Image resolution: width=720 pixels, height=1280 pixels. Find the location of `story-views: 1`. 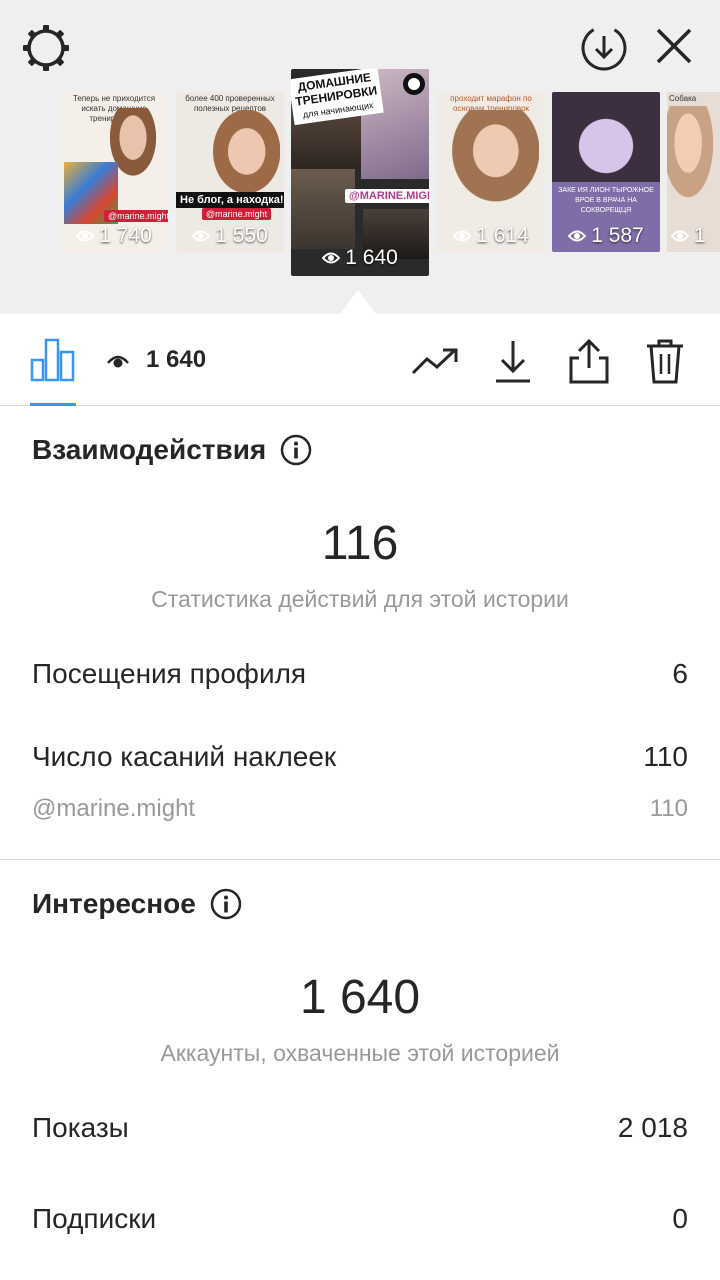

story-views: 1 is located at coordinates (693, 236).